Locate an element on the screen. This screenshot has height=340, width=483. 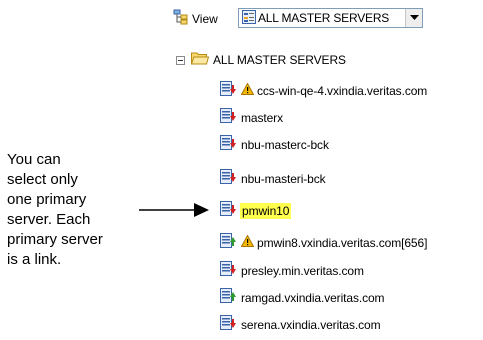
server-list-icon is located at coordinates (249, 18).